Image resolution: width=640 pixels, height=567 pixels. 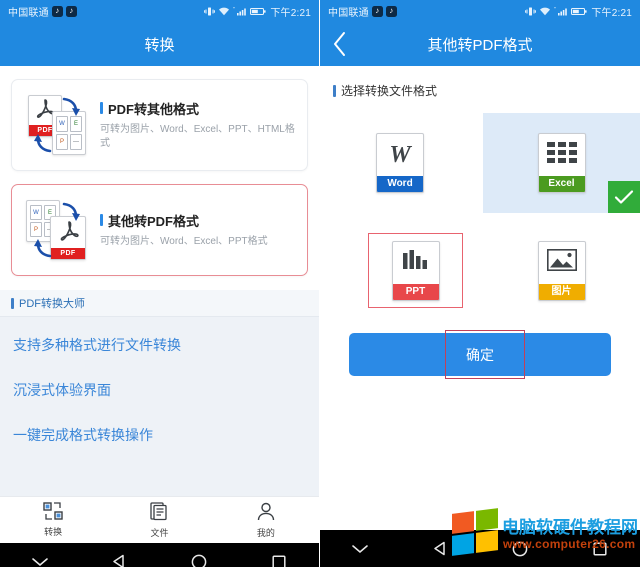 I want to click on carrier-label-r: 中国联通, so click(x=348, y=13).